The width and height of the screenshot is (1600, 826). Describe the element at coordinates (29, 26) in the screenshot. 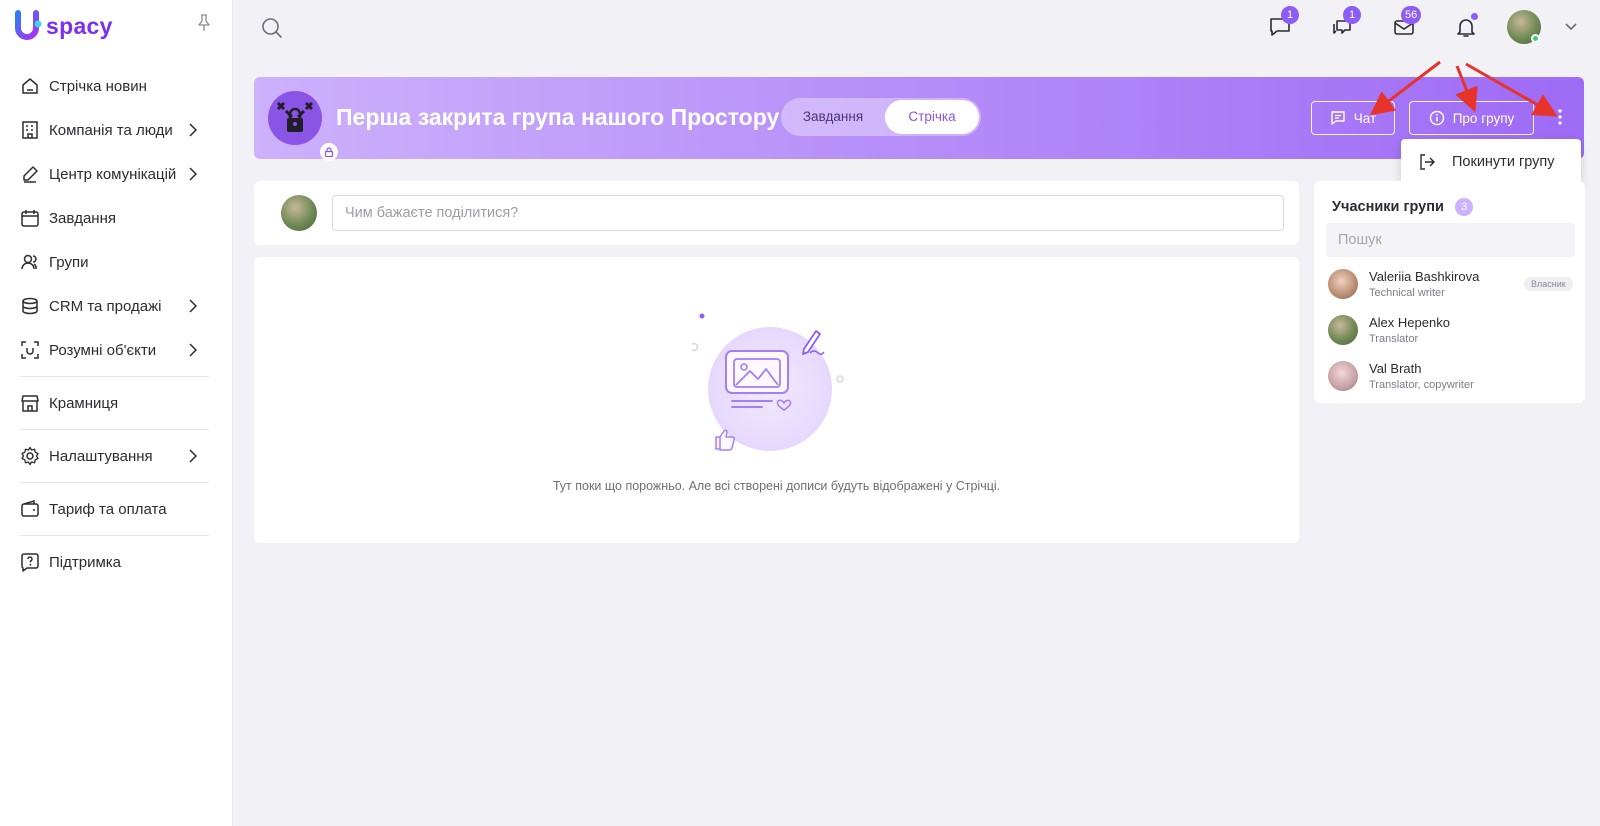

I see `logo-mark-icon` at that location.